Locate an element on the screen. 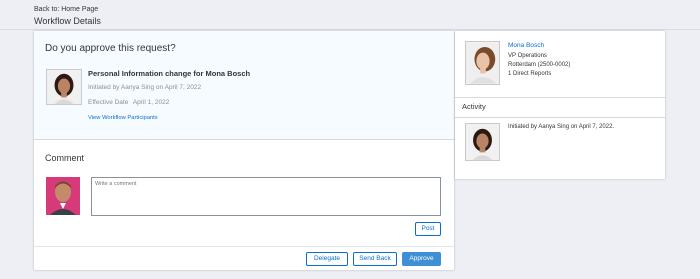  avatar-aanya-icon is located at coordinates (64, 87).